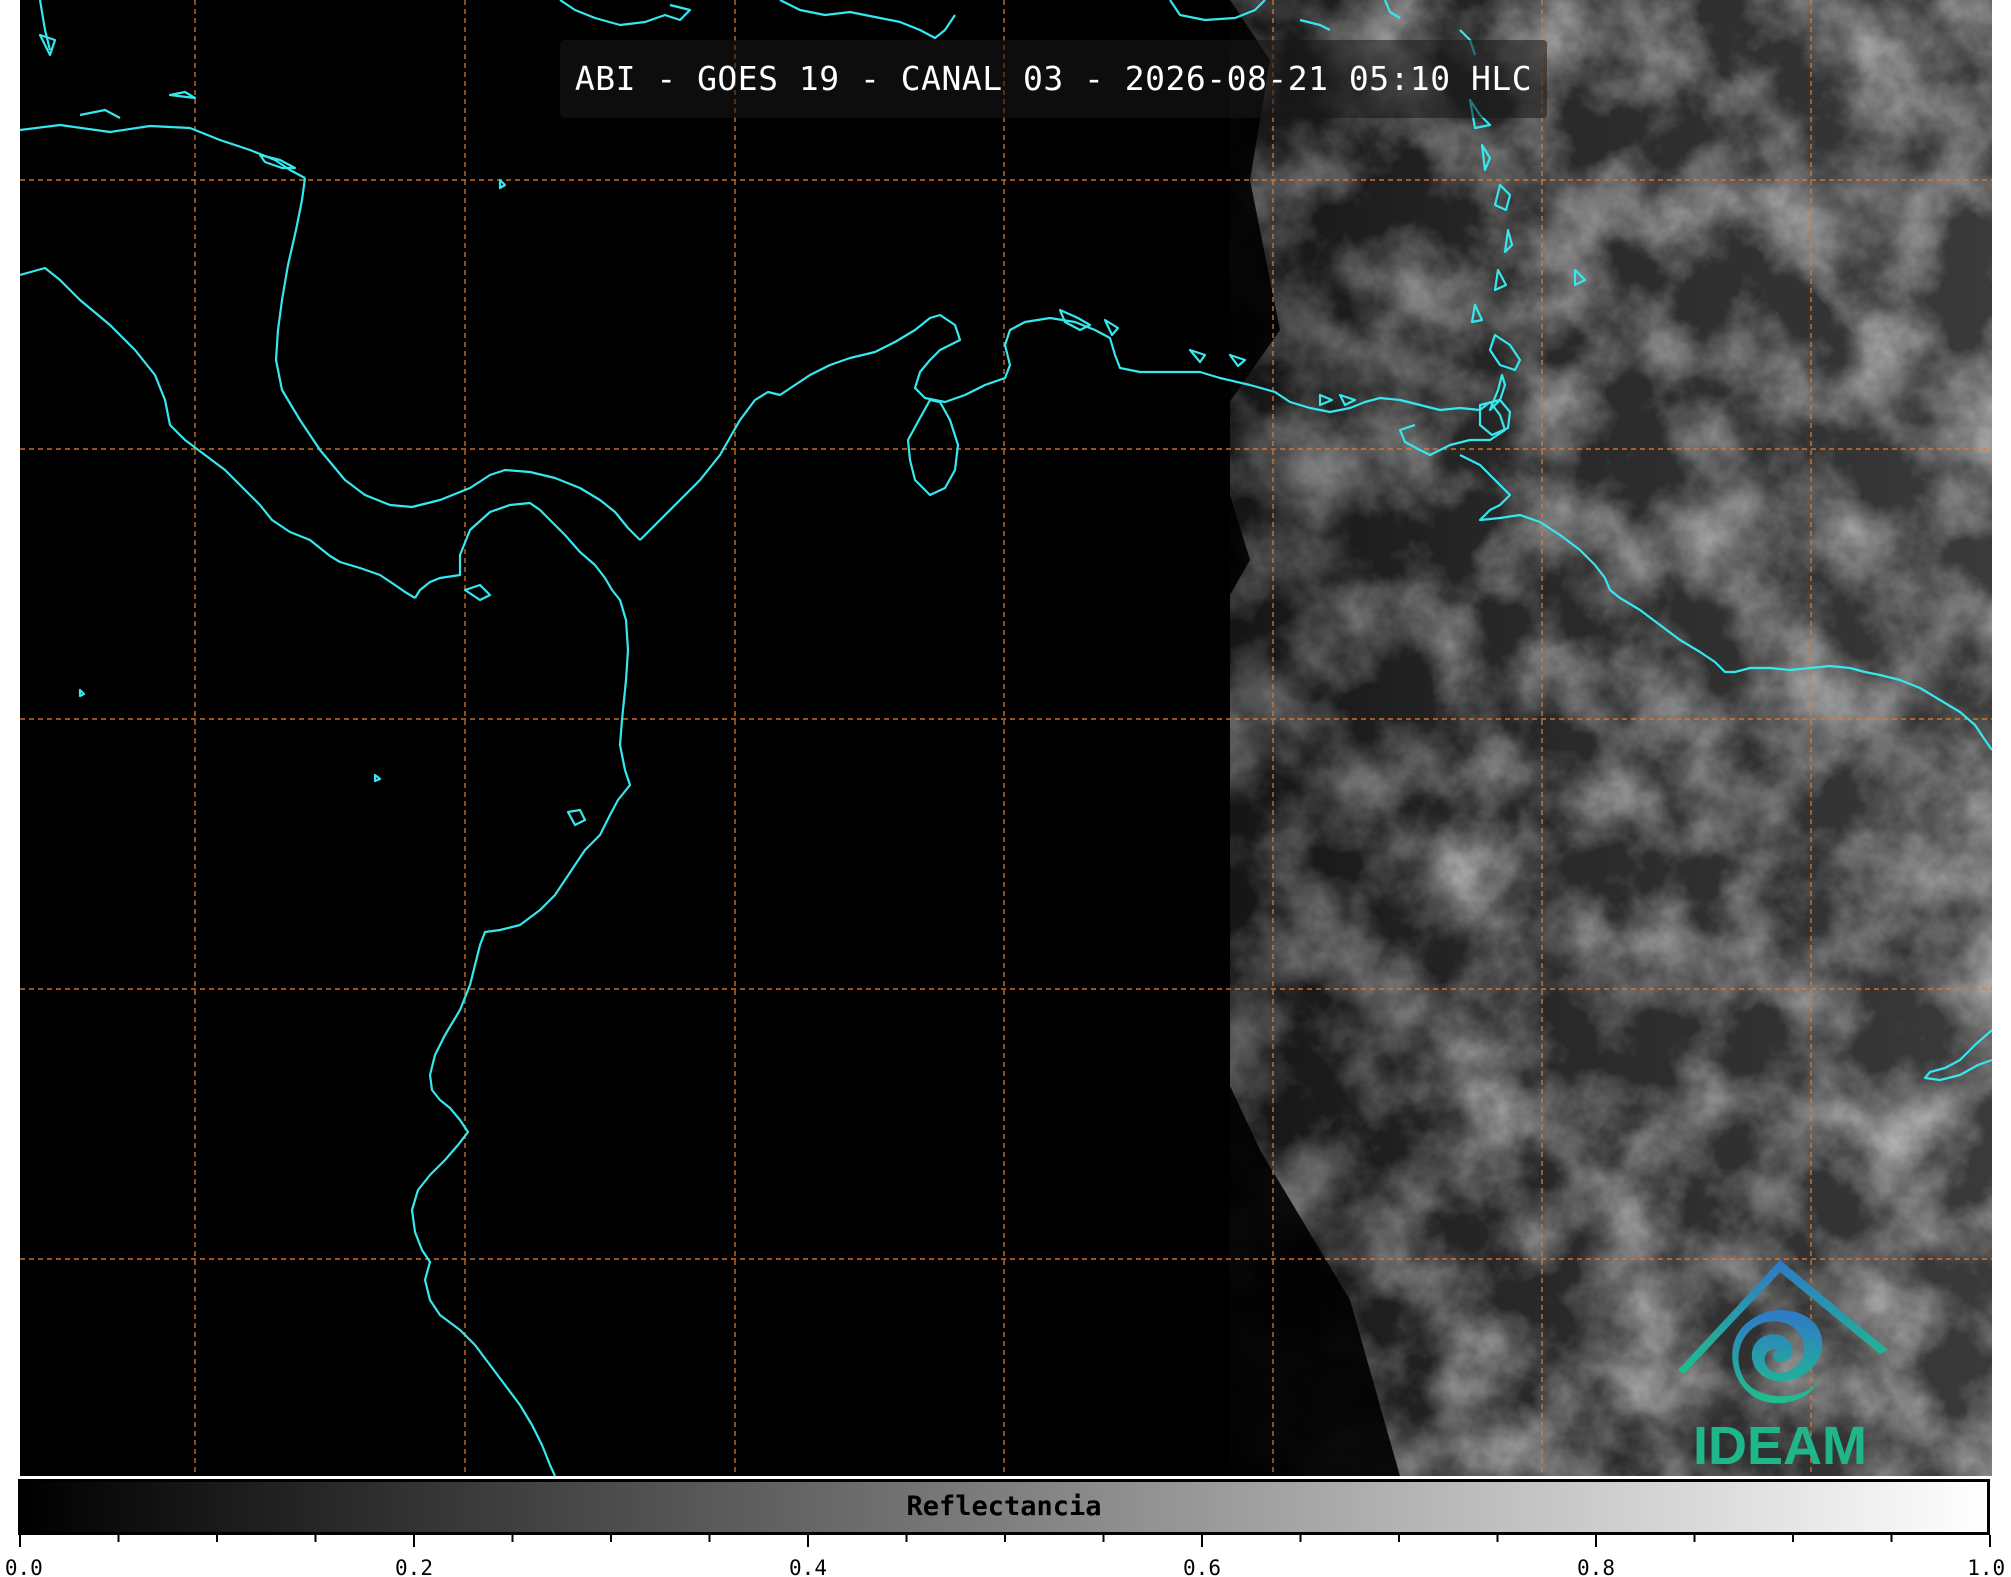  Describe the element at coordinates (1596, 1566) in the screenshot. I see `colorbar-tick-label: 0.8` at that location.